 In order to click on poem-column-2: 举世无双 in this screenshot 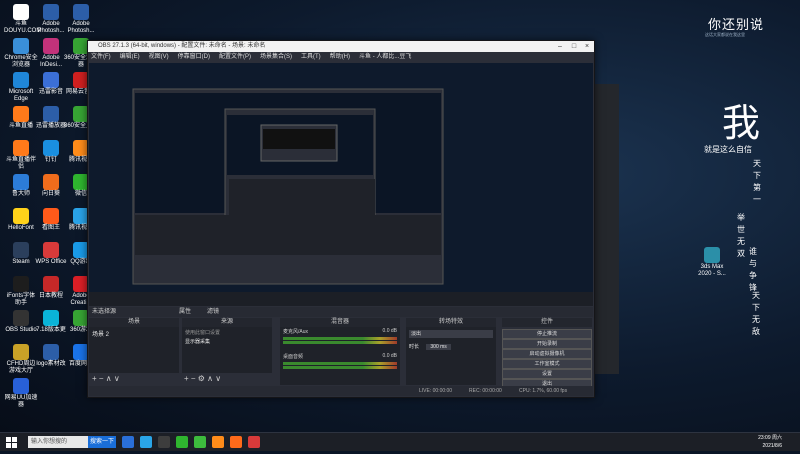, I will do `click(741, 235)`.